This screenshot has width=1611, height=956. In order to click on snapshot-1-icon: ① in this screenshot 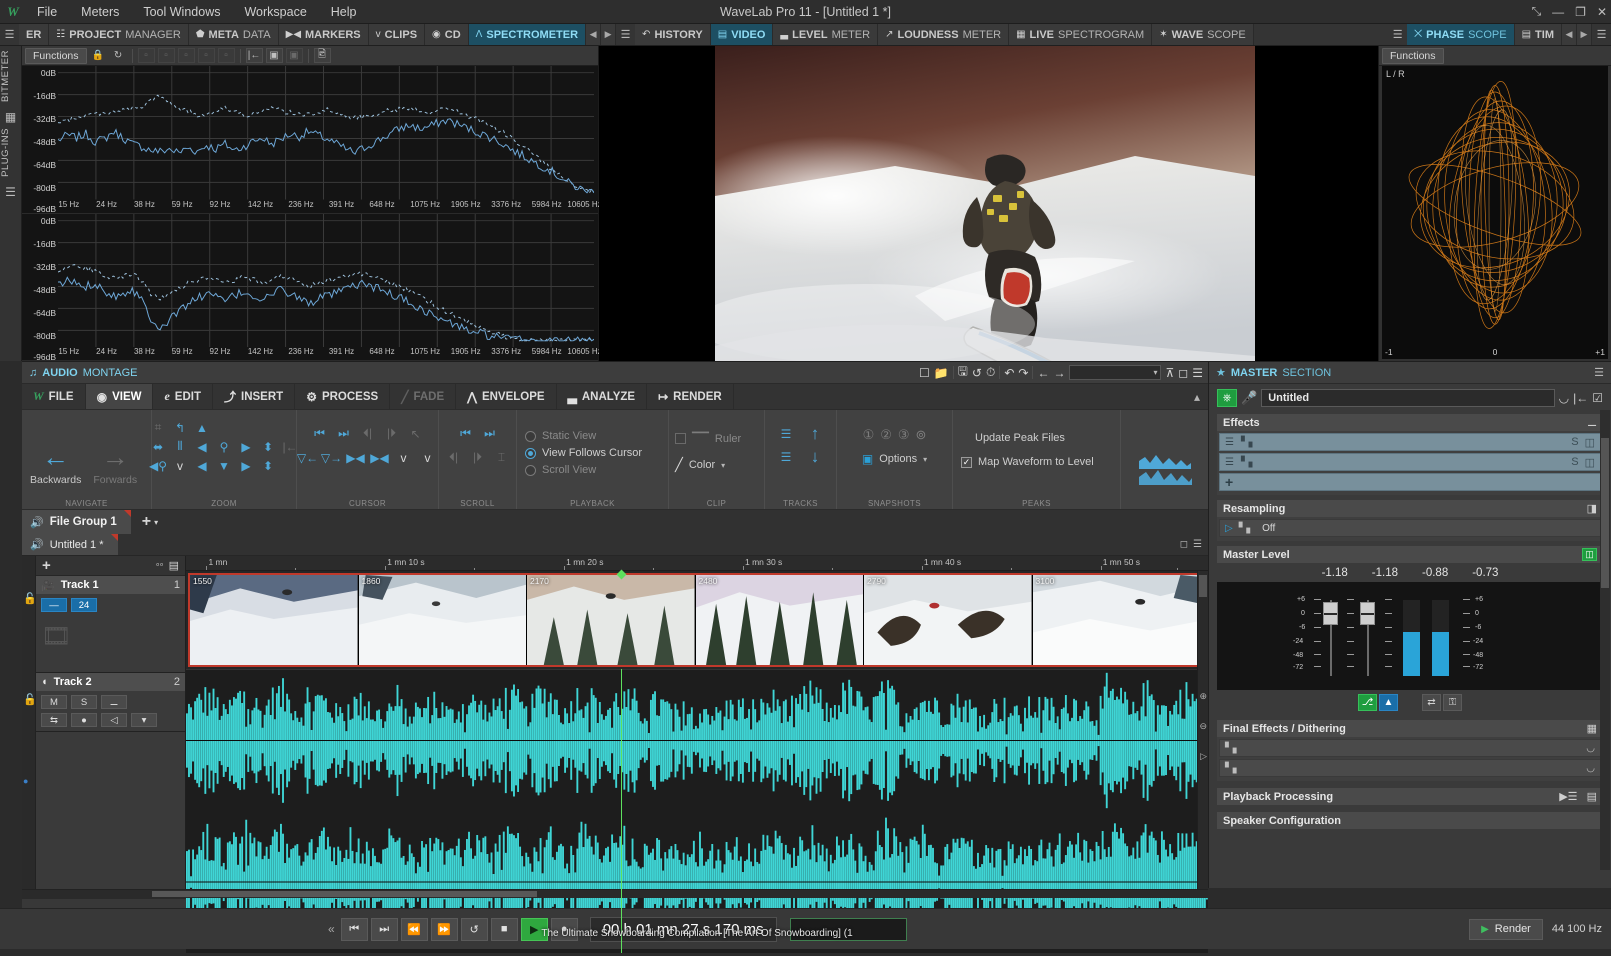, I will do `click(869, 435)`.